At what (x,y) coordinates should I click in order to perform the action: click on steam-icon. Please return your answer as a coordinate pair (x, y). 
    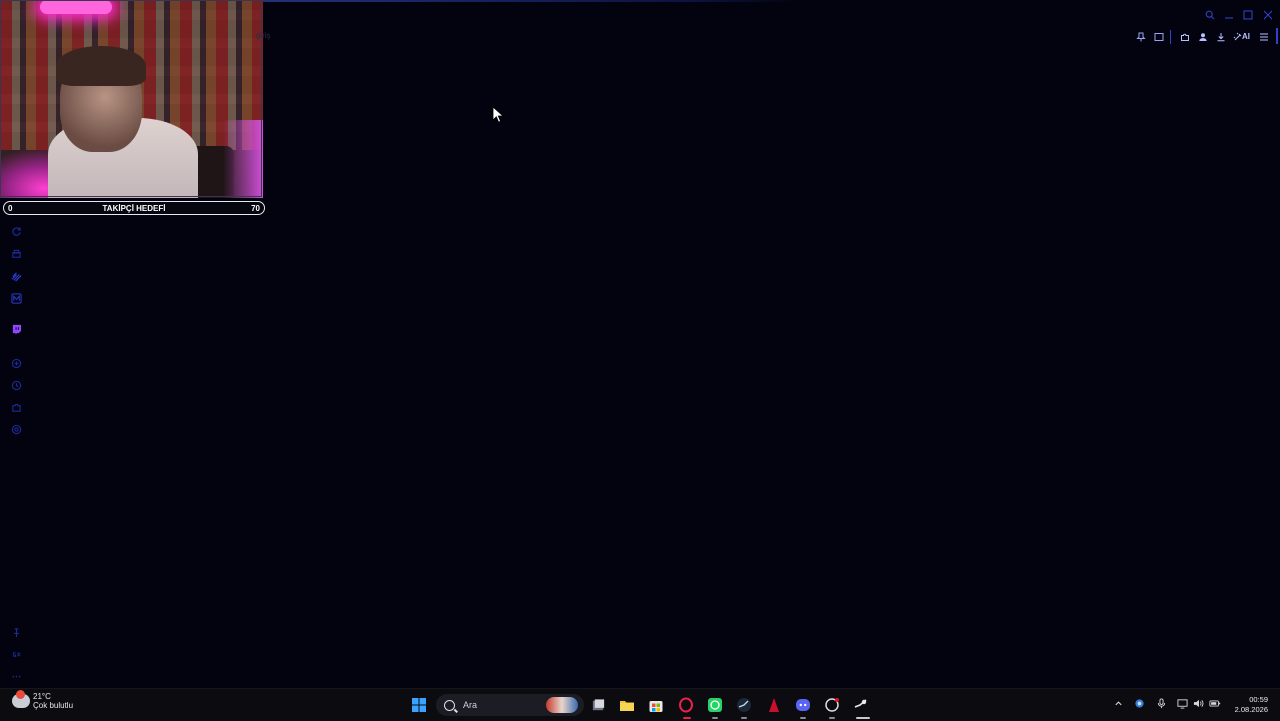
    Looking at the image, I should click on (744, 705).